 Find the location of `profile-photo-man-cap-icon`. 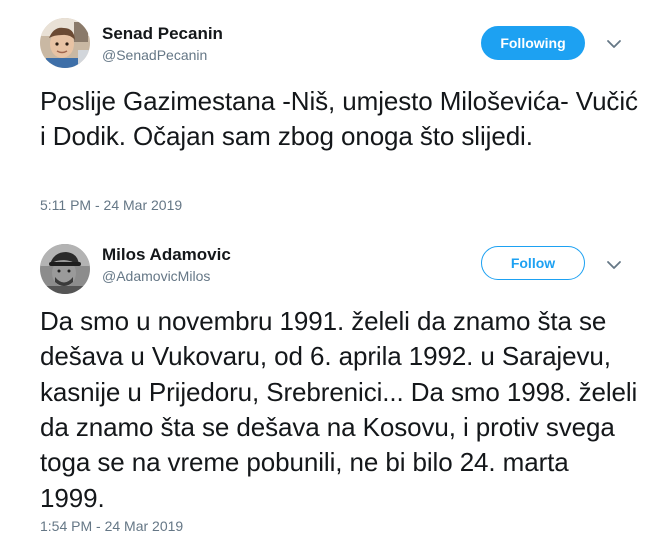

profile-photo-man-cap-icon is located at coordinates (65, 269).